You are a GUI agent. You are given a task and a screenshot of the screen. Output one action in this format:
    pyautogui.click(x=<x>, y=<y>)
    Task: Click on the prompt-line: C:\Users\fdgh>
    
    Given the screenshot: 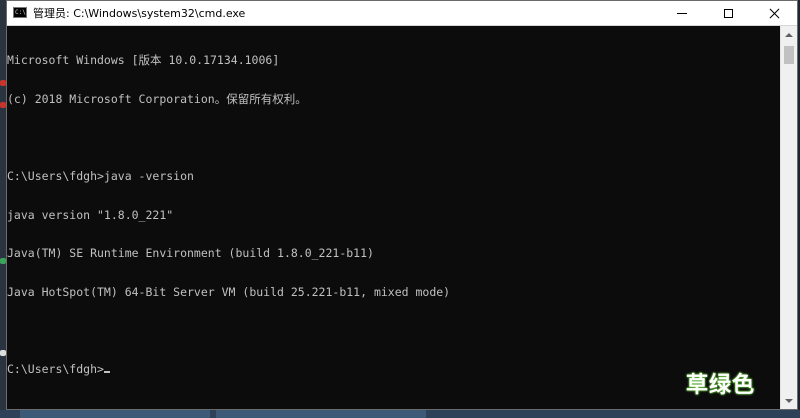 What is the action you would take?
    pyautogui.click(x=393, y=369)
    